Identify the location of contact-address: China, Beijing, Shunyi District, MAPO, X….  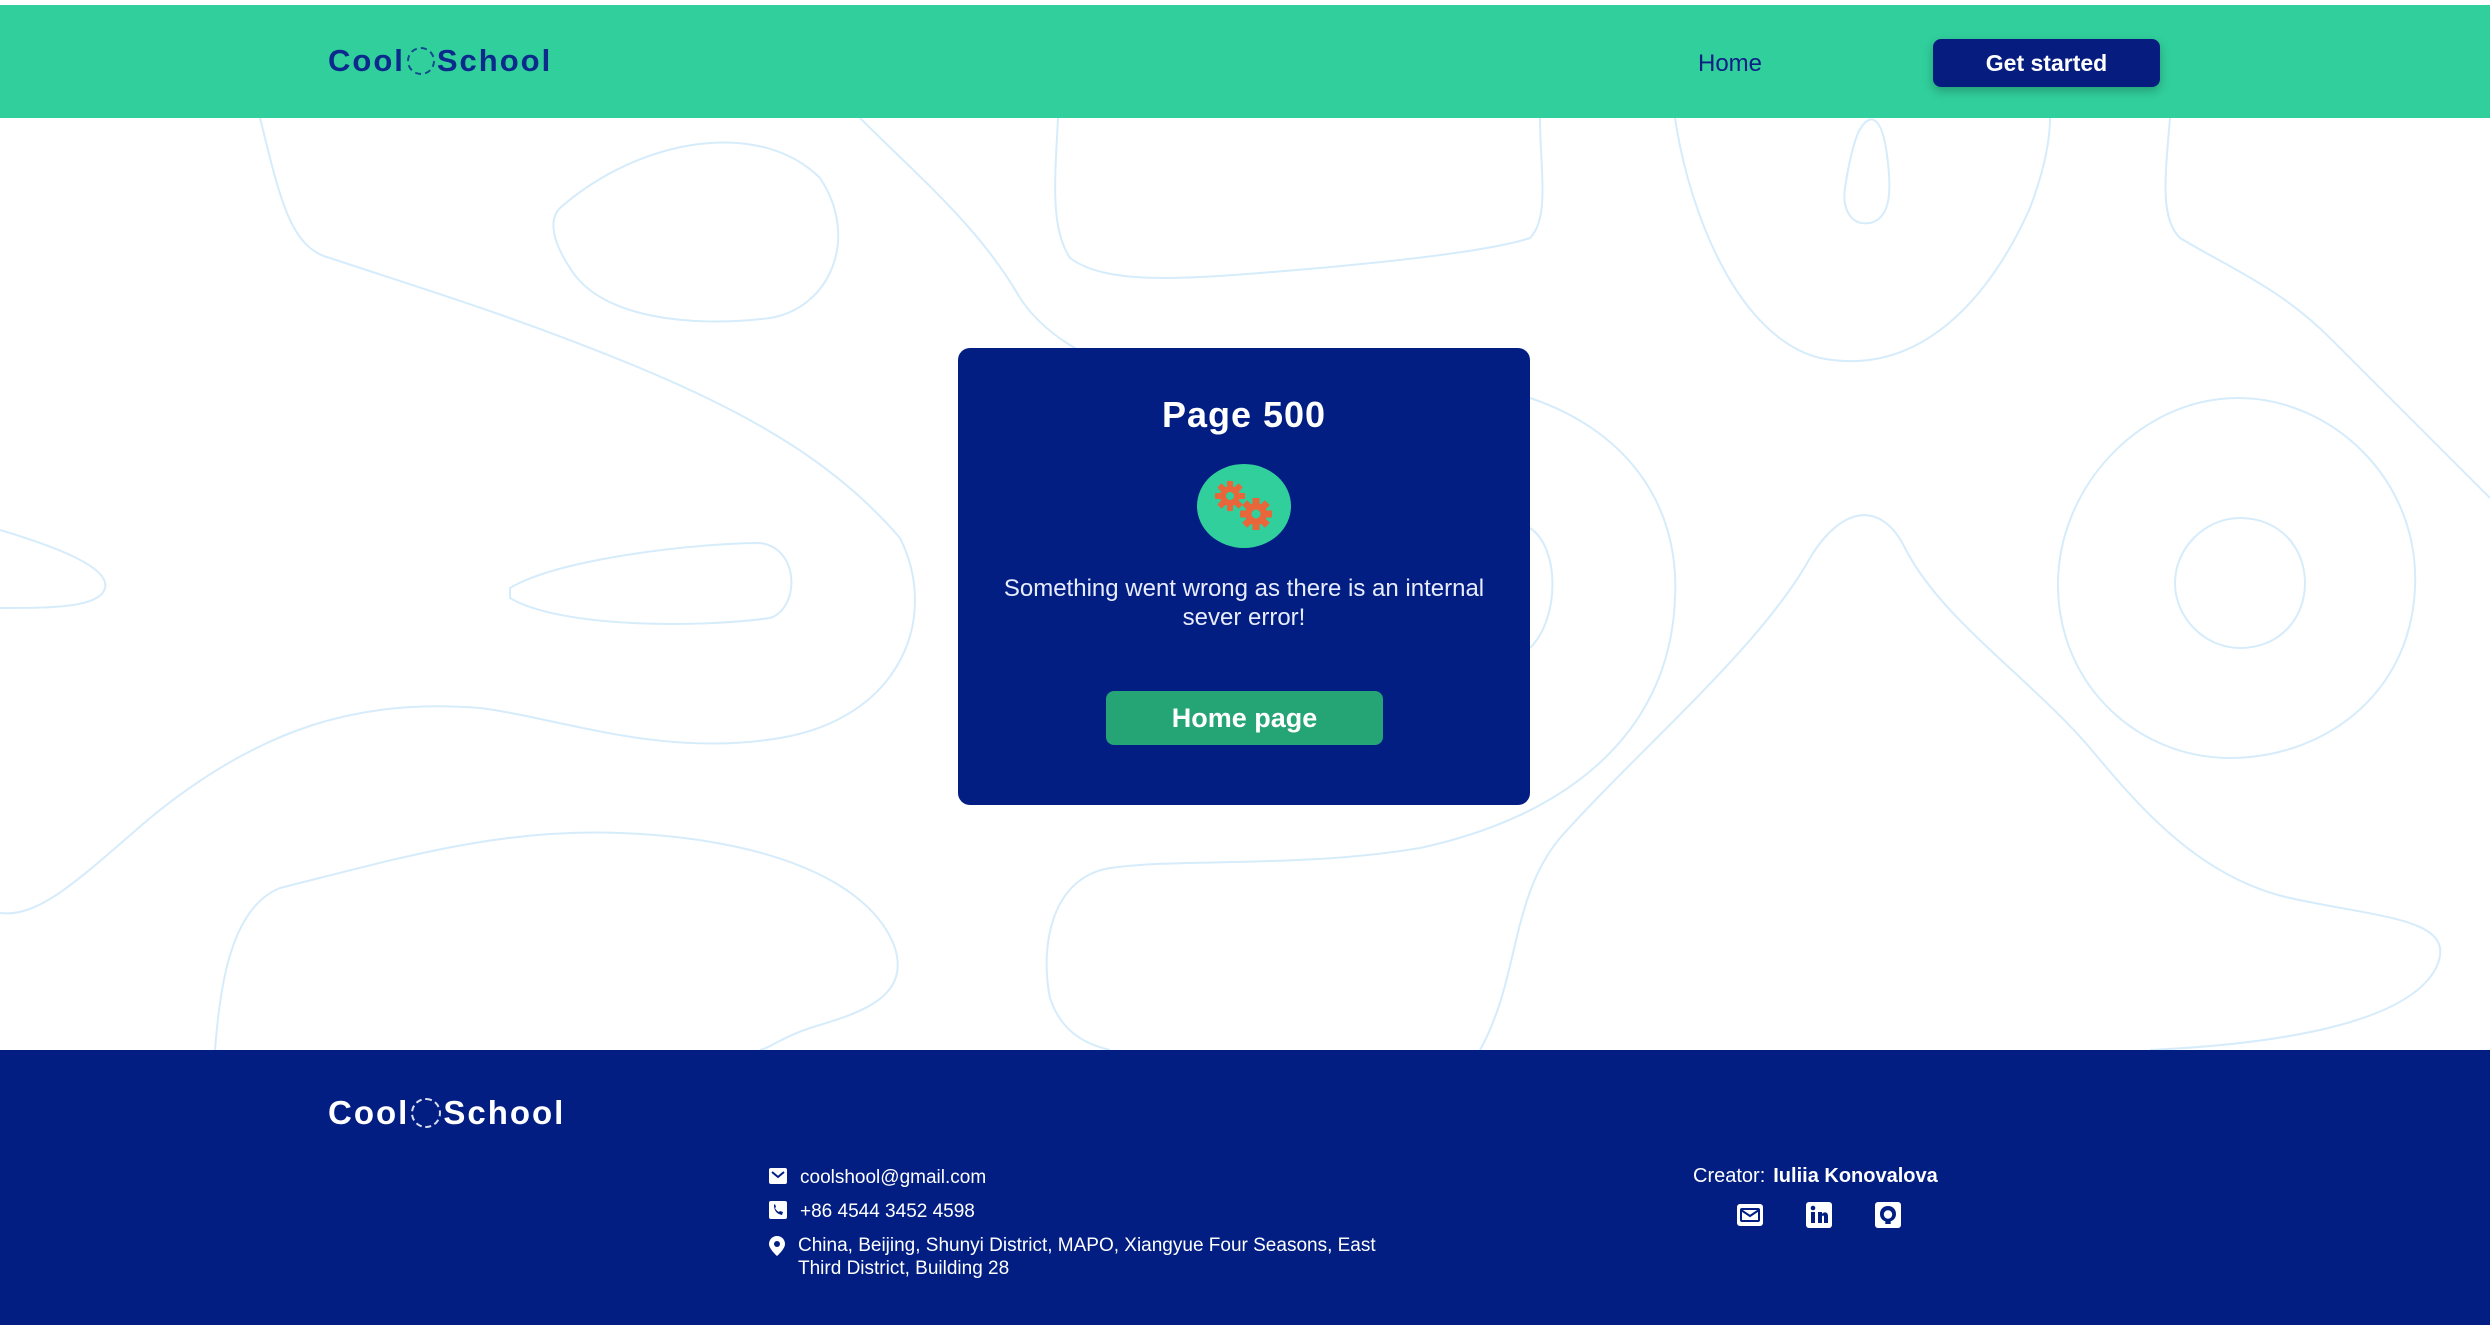
(1093, 1257).